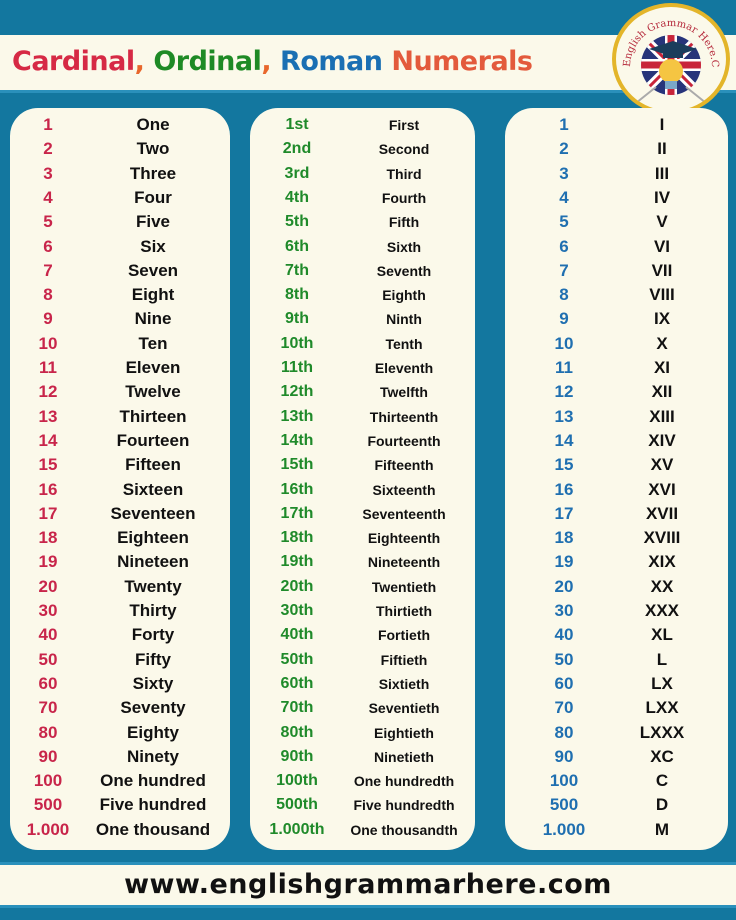 Image resolution: width=736 pixels, height=920 pixels. What do you see at coordinates (404, 805) in the screenshot?
I see `ordinal-word: Five hundredth` at bounding box center [404, 805].